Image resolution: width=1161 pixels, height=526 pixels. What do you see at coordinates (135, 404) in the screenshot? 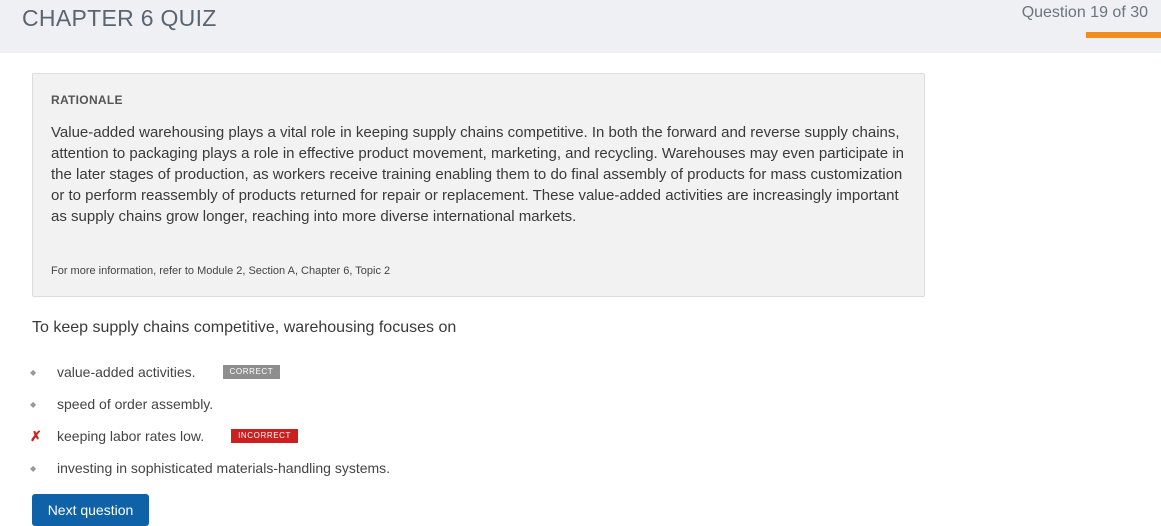
I see `answer-text: speed of order assembly.` at bounding box center [135, 404].